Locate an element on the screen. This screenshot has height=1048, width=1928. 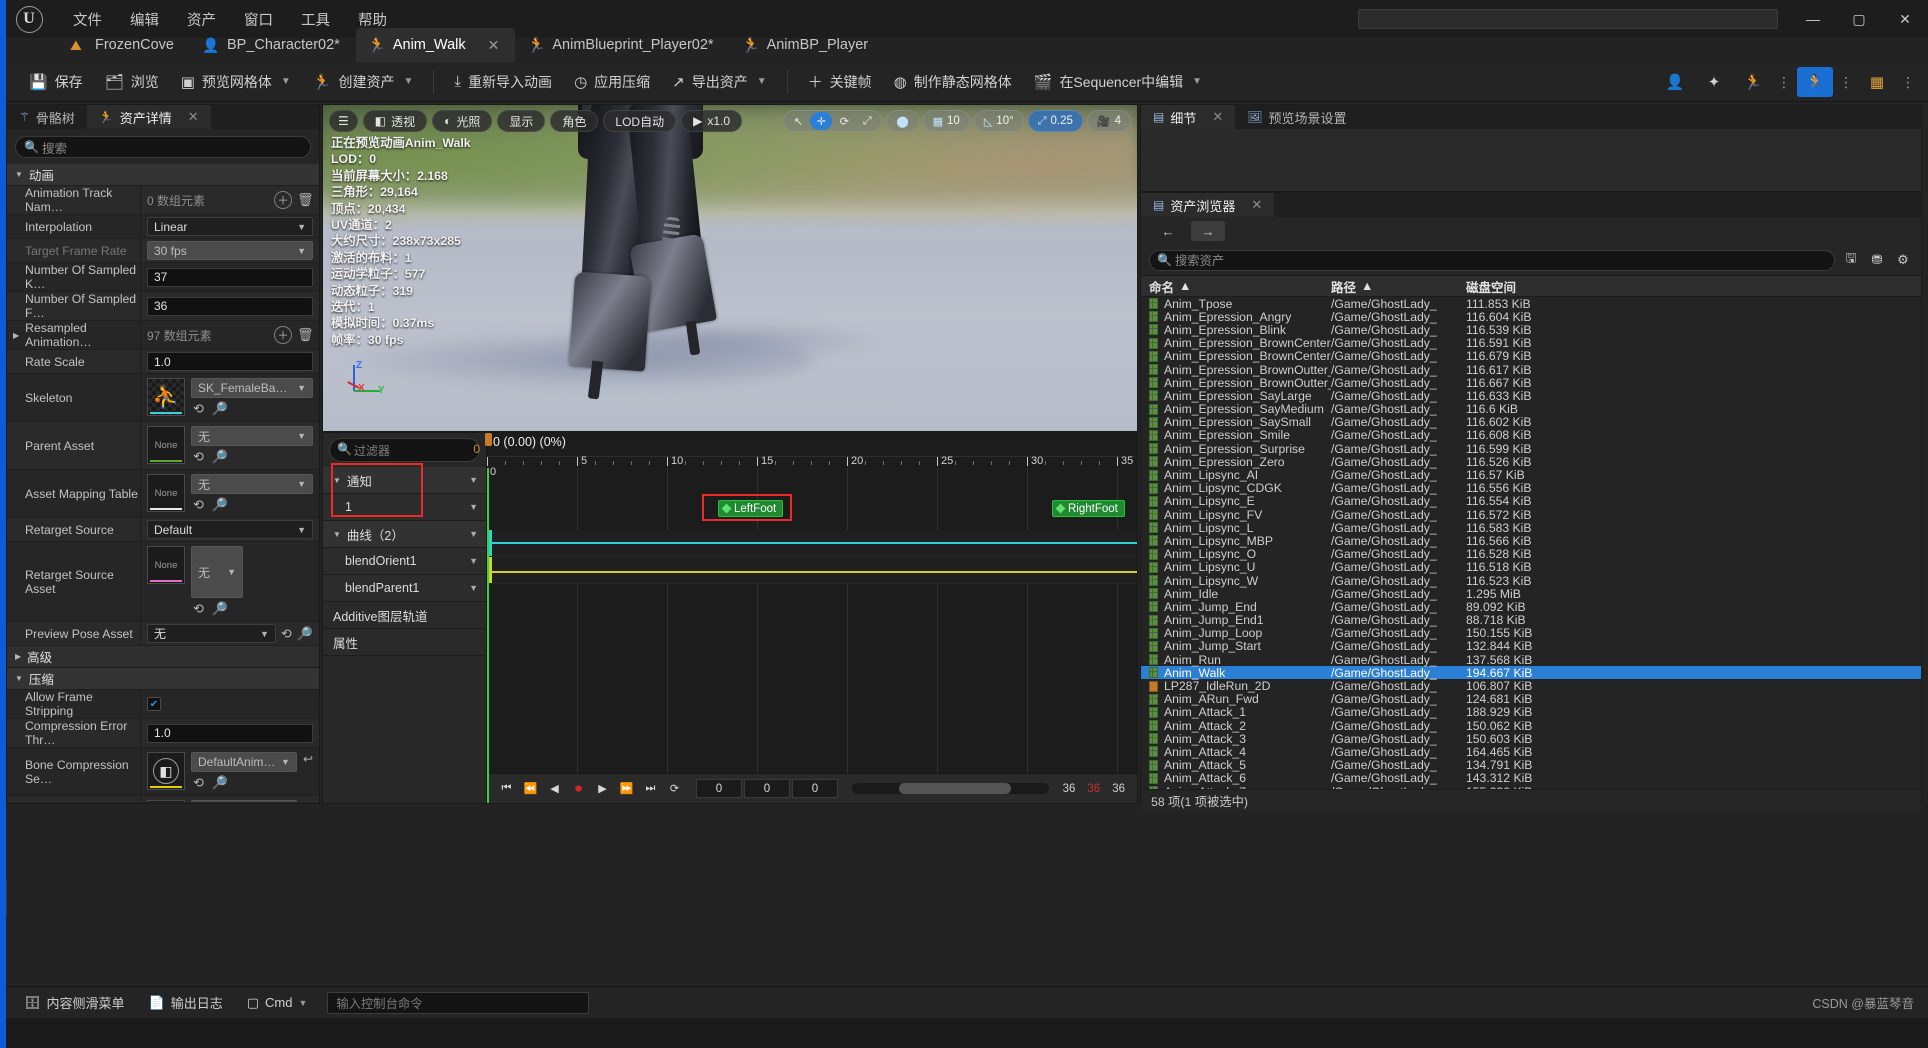
table-row: Anim_Attack_2/Game/GhostLady_ 150.062 KiB is located at coordinates (1531, 726).